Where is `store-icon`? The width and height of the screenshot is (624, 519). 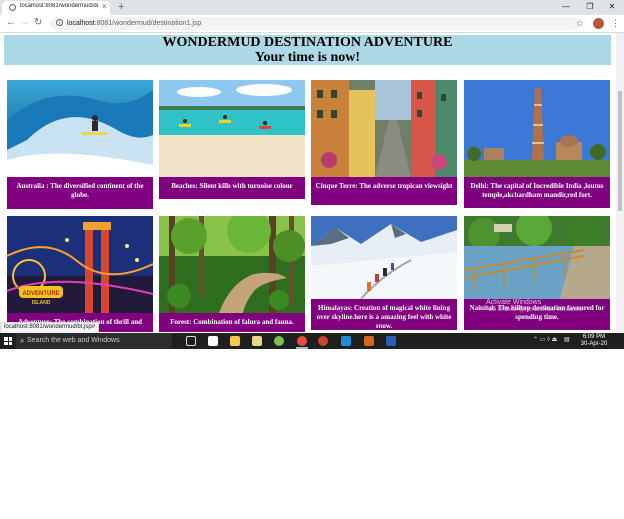 store-icon is located at coordinates (213, 341).